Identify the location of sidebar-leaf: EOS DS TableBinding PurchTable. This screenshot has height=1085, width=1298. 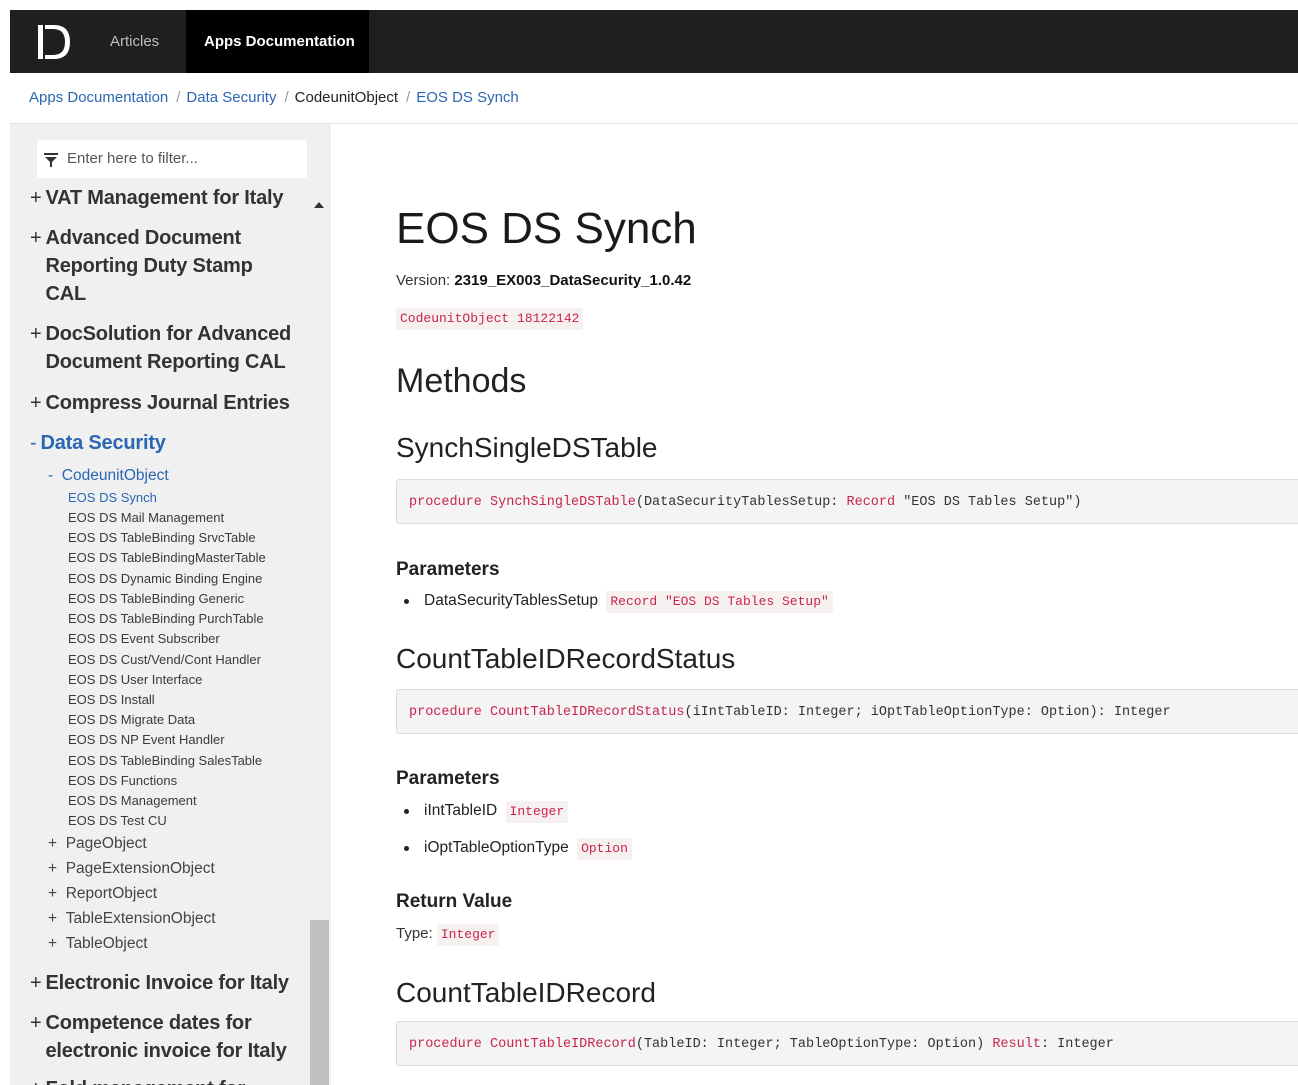
(166, 619).